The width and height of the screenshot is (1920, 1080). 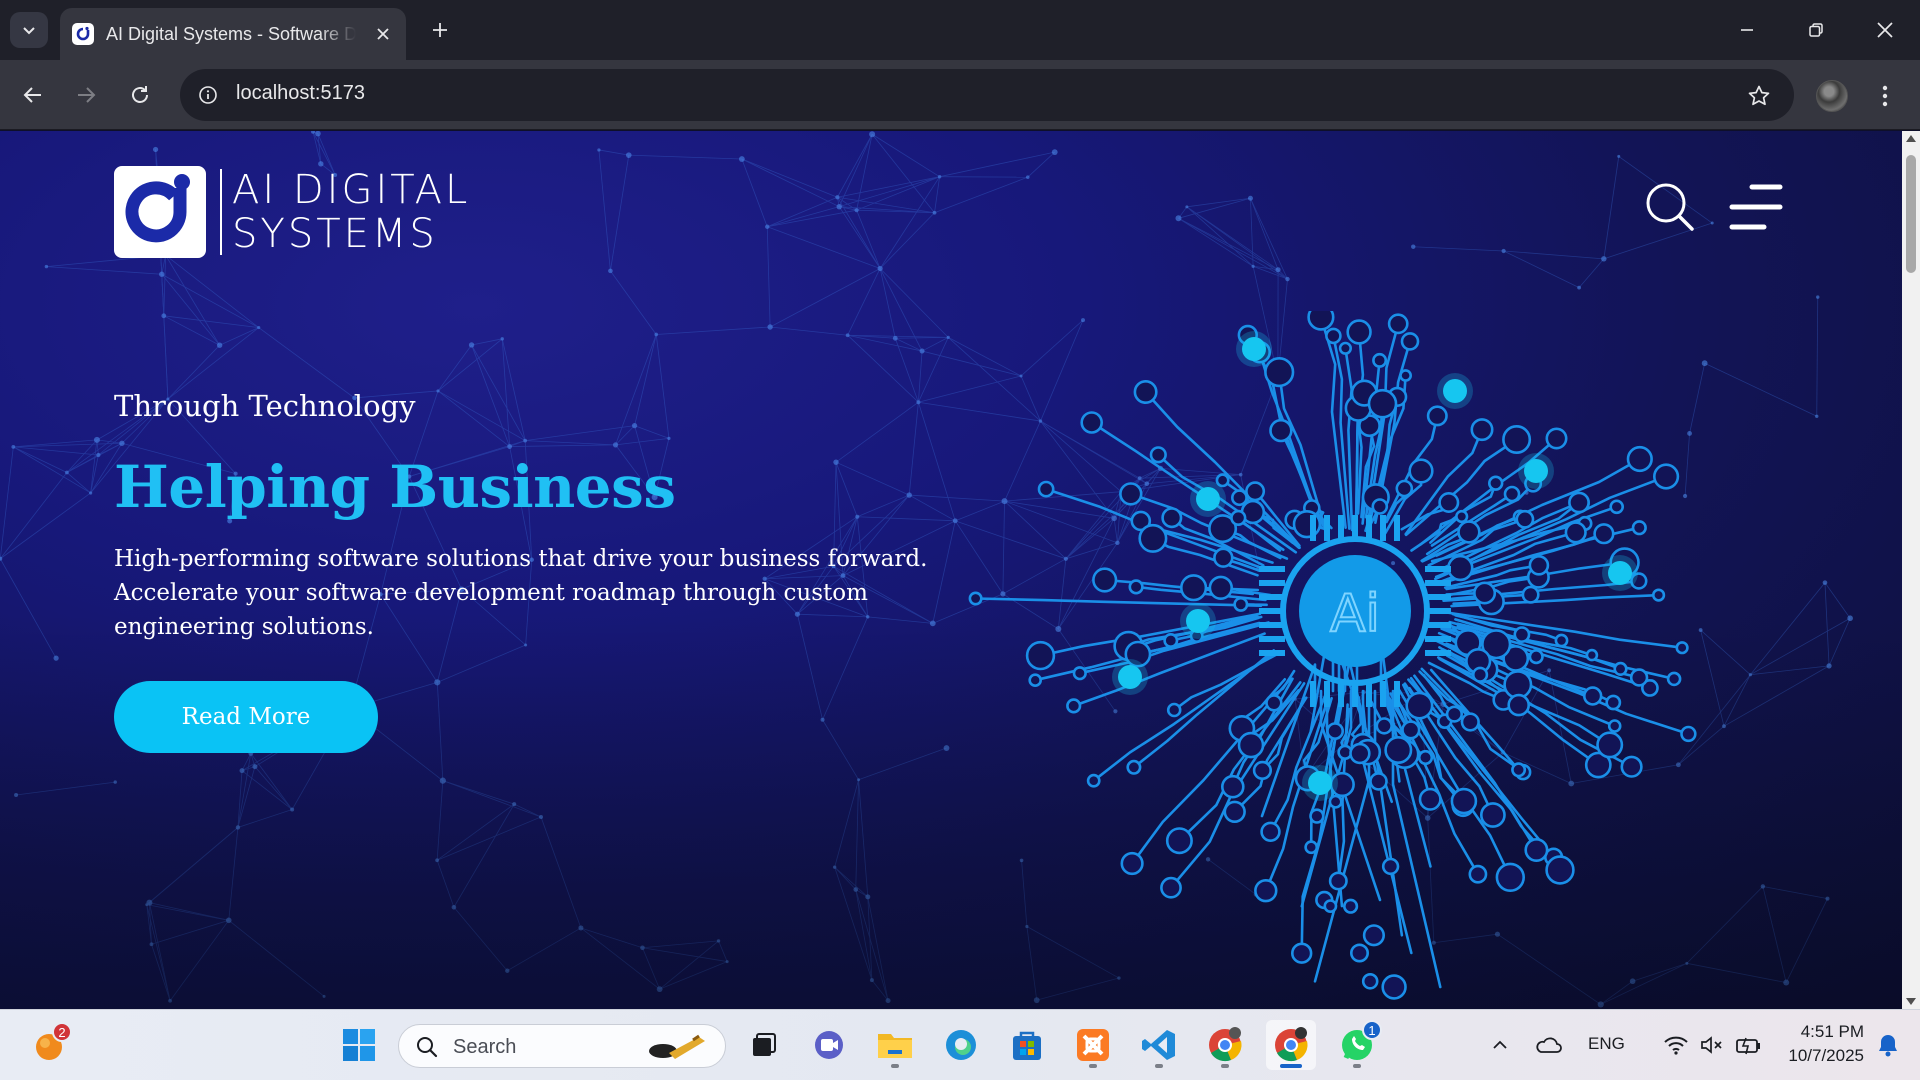 I want to click on whatsapp-icon: 1, so click(x=1357, y=1045).